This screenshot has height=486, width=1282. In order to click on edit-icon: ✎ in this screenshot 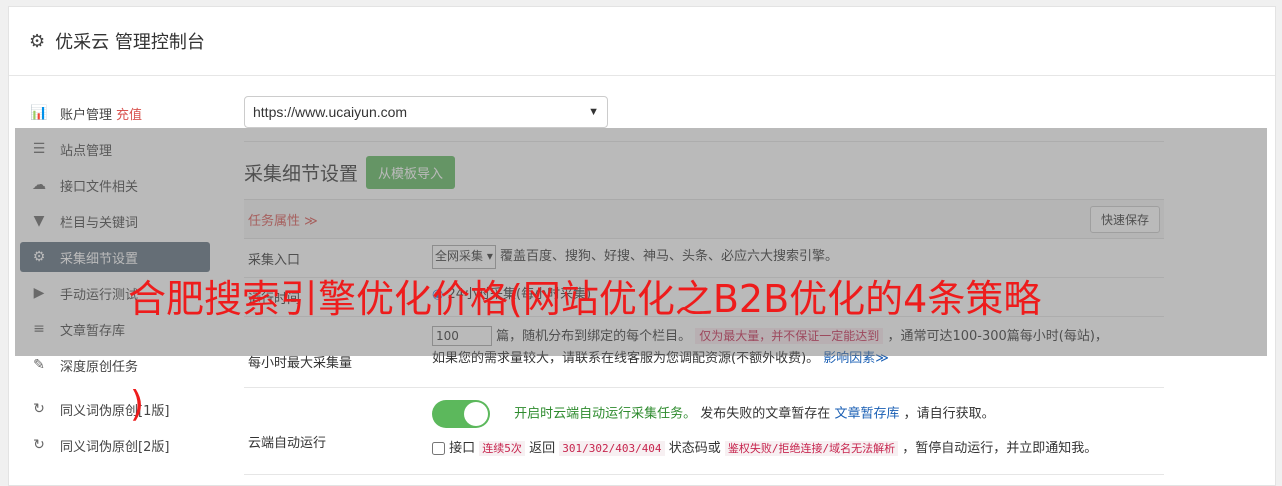, I will do `click(39, 365)`.